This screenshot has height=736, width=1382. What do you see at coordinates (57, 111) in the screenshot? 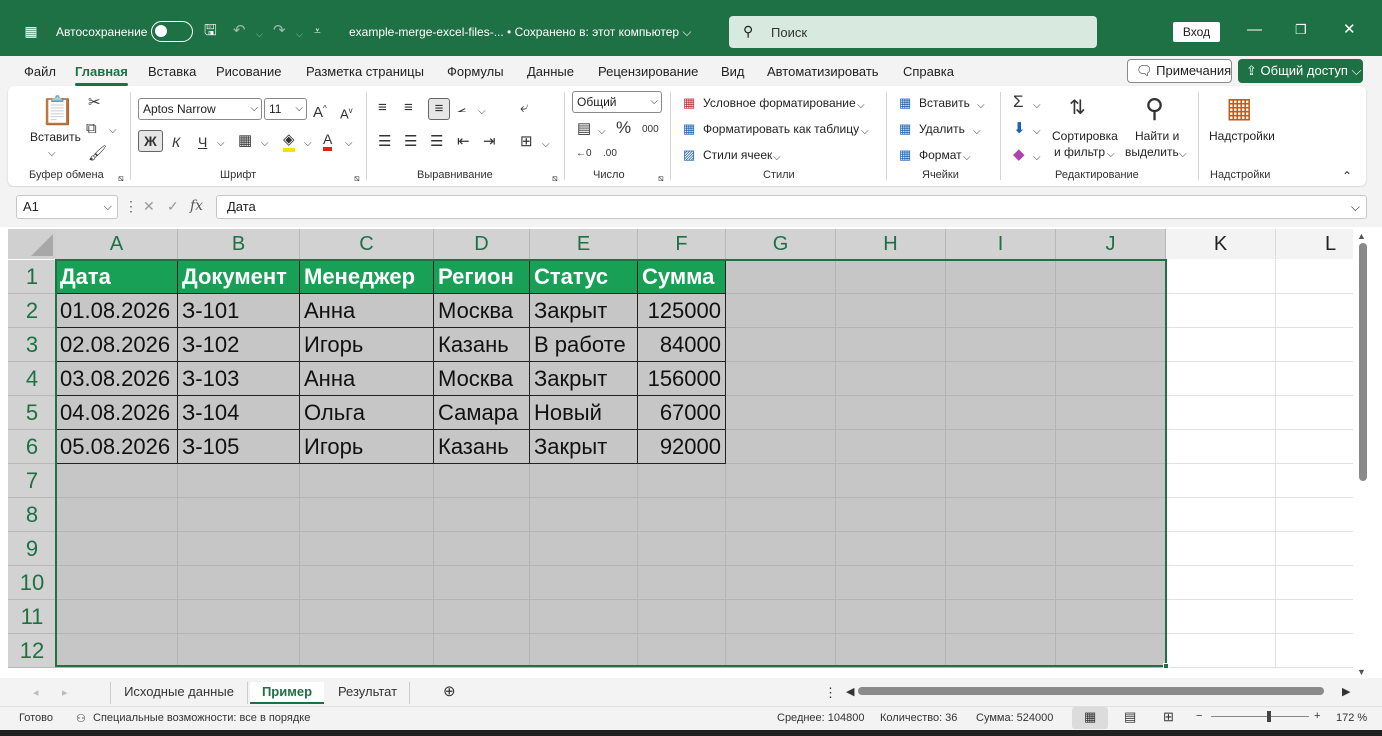
I see `paste-icon: 📋` at bounding box center [57, 111].